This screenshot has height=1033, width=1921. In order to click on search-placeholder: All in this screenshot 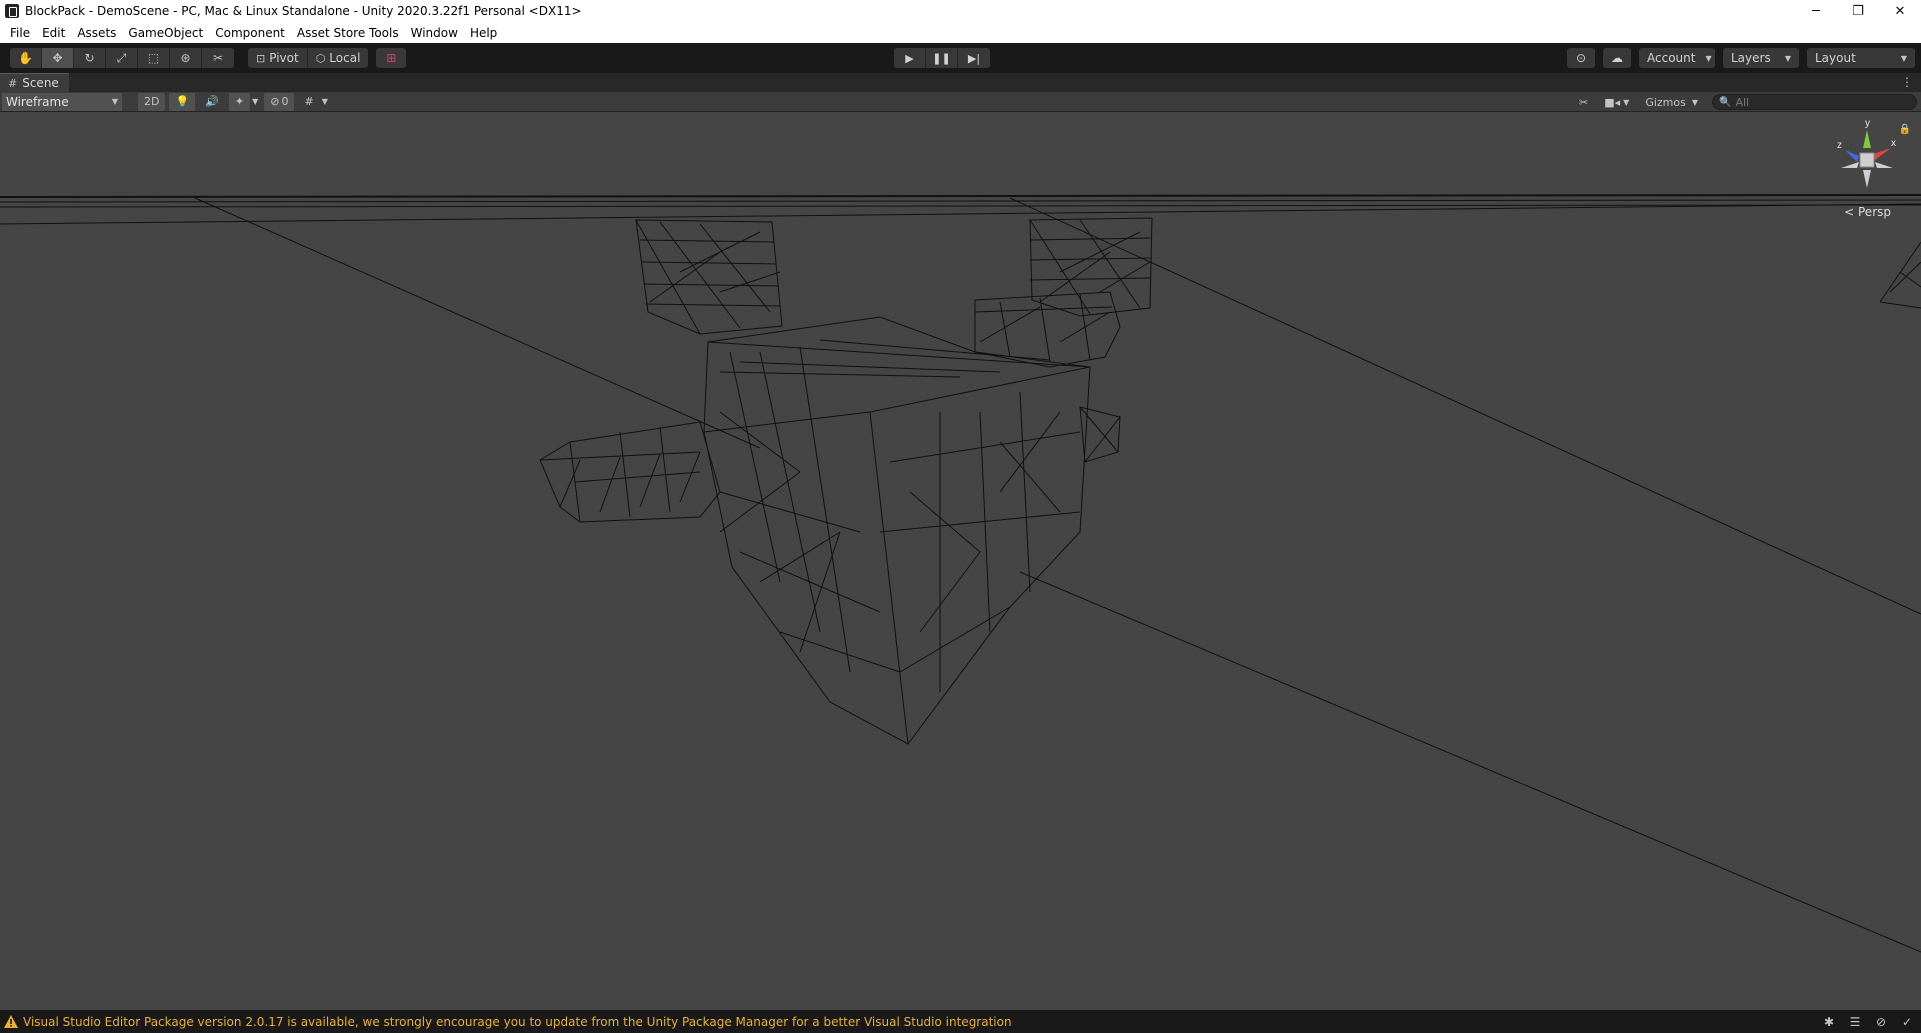, I will do `click(1742, 102)`.